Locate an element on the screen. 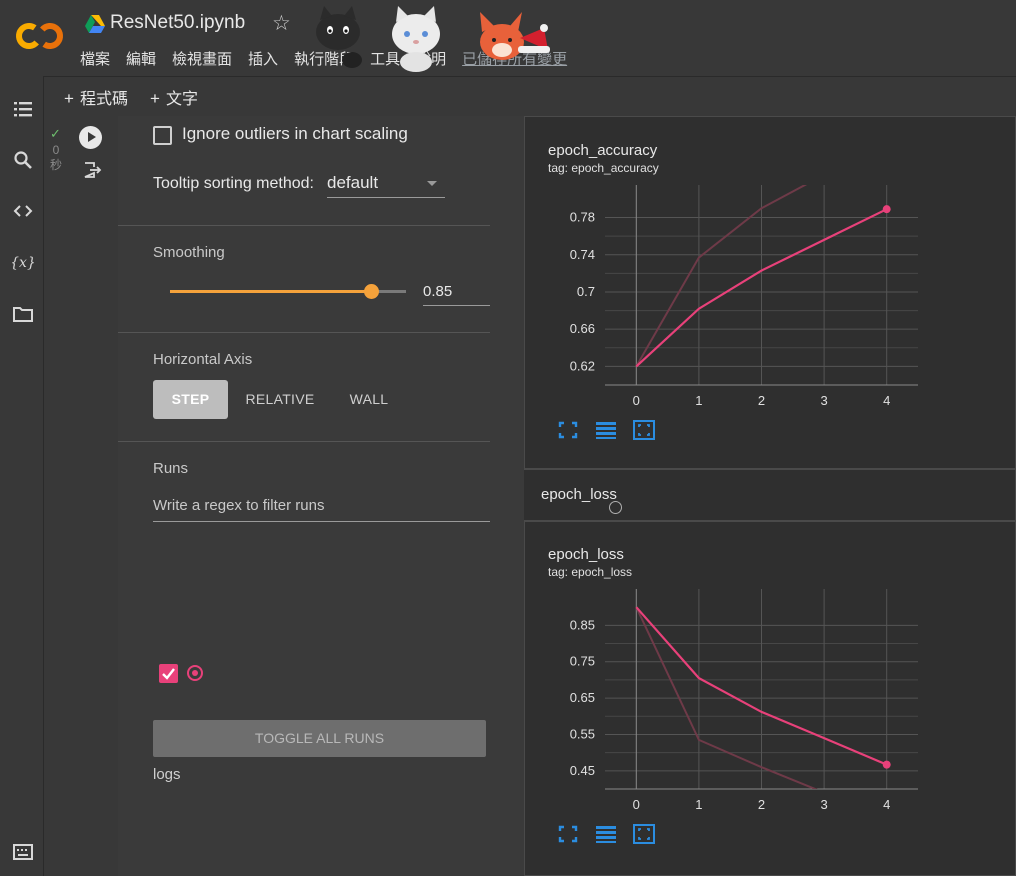 The image size is (1016, 876). horizontal-axis-label: Horizontal Axis is located at coordinates (203, 359).